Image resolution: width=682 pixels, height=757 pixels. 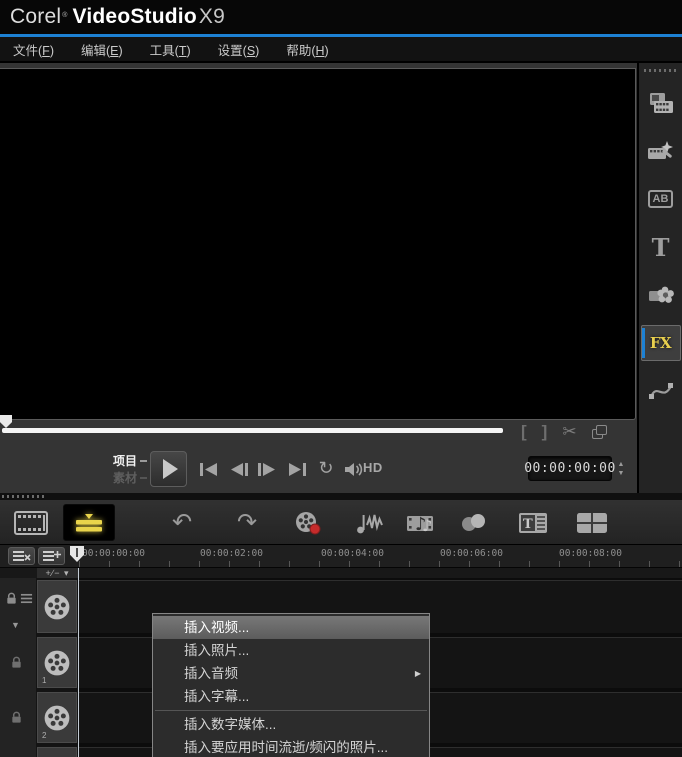 I want to click on menu-separator, so click(x=291, y=710).